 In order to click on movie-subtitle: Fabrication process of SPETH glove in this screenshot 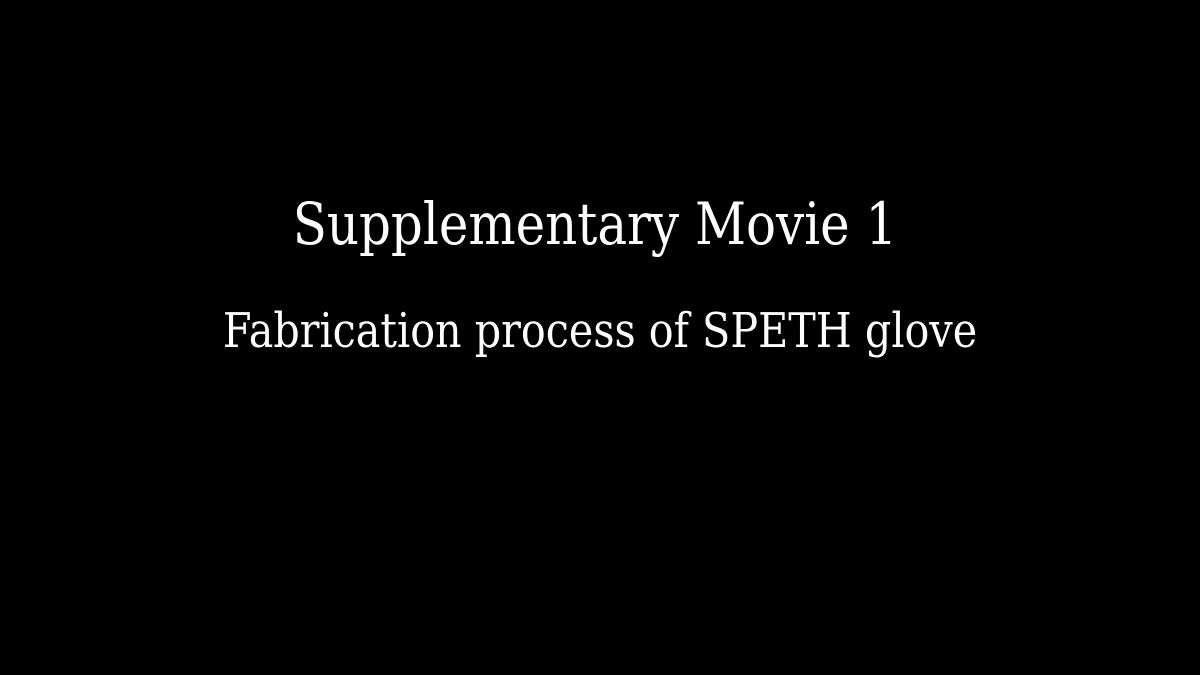, I will do `click(600, 331)`.